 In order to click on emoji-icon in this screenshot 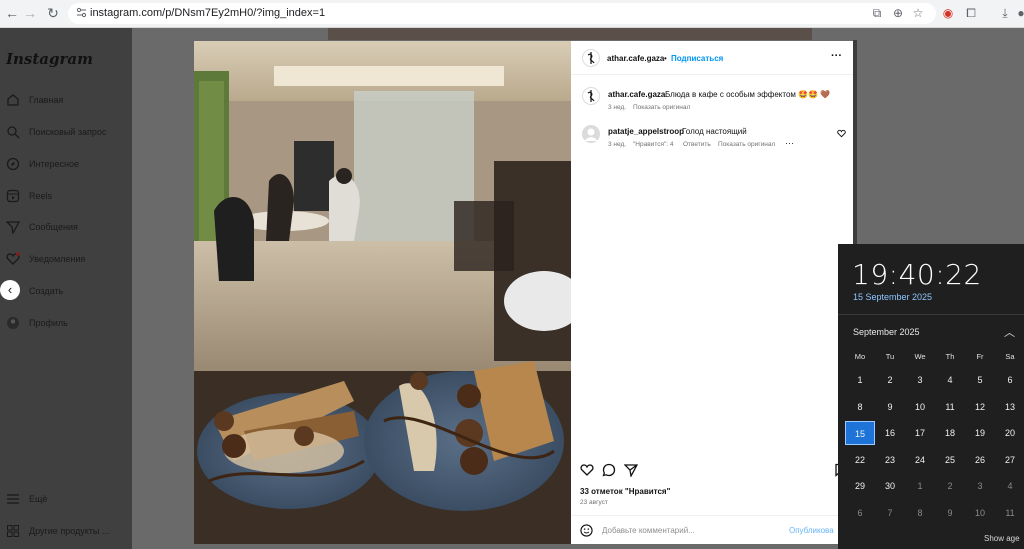, I will do `click(586, 530)`.